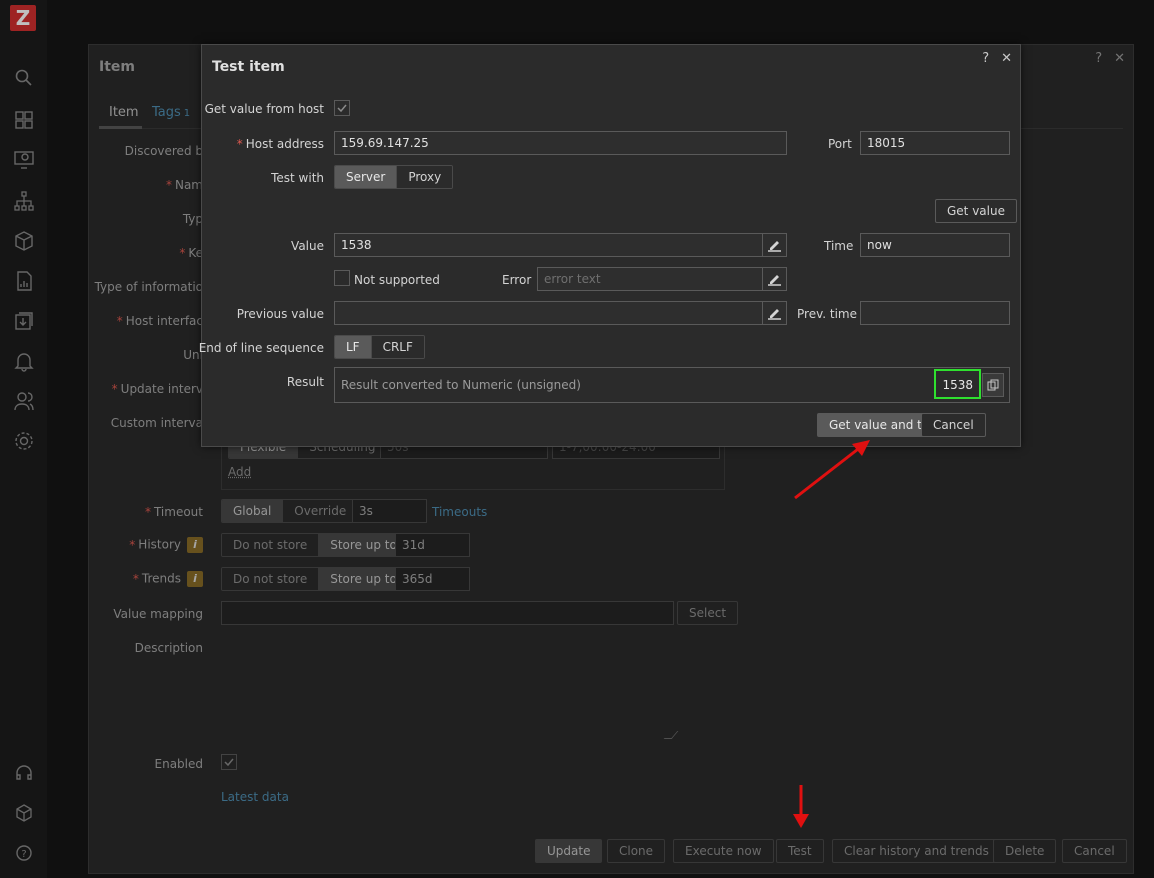 Image resolution: width=1154 pixels, height=878 pixels. Describe the element at coordinates (839, 246) in the screenshot. I see `label-time: Time` at that location.